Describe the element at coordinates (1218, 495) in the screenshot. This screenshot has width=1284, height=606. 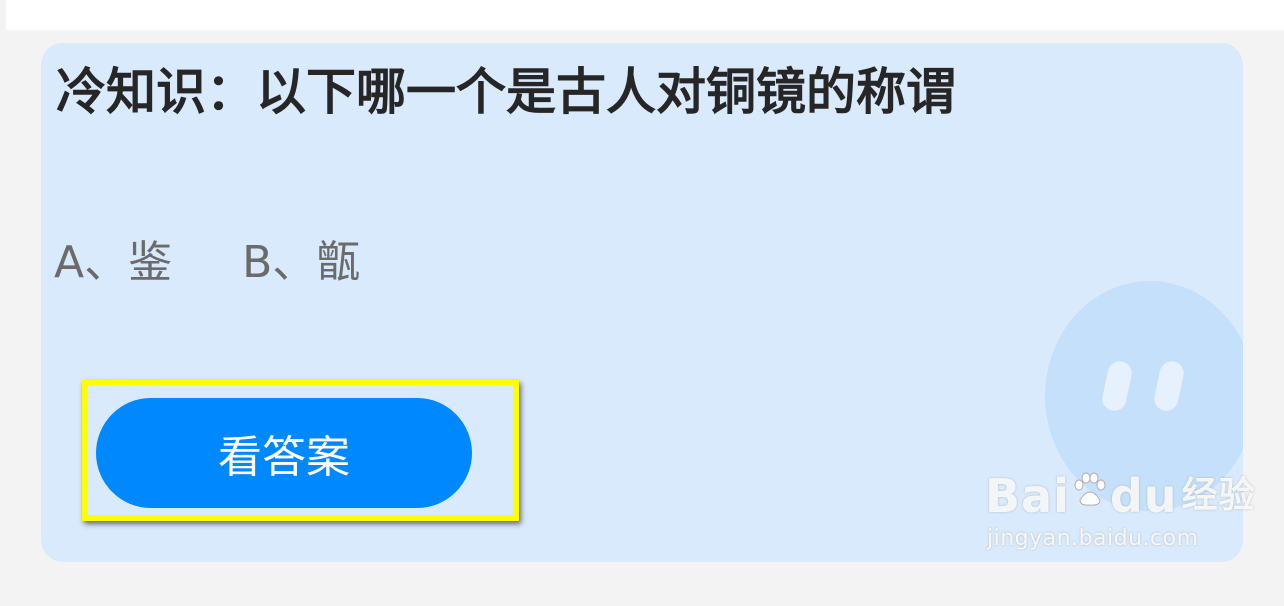
I see `watermark-logo-text-jingyan: 经验` at that location.